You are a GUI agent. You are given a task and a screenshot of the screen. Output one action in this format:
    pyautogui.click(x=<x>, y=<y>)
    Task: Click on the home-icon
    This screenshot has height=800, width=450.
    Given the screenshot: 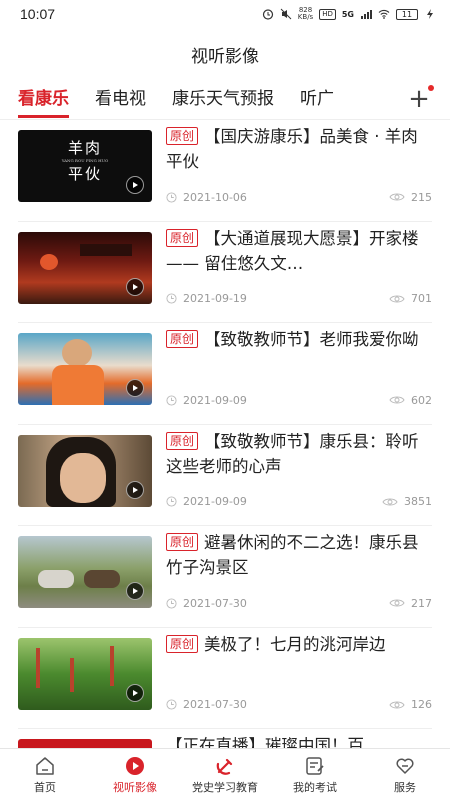 What is the action you would take?
    pyautogui.click(x=45, y=765)
    